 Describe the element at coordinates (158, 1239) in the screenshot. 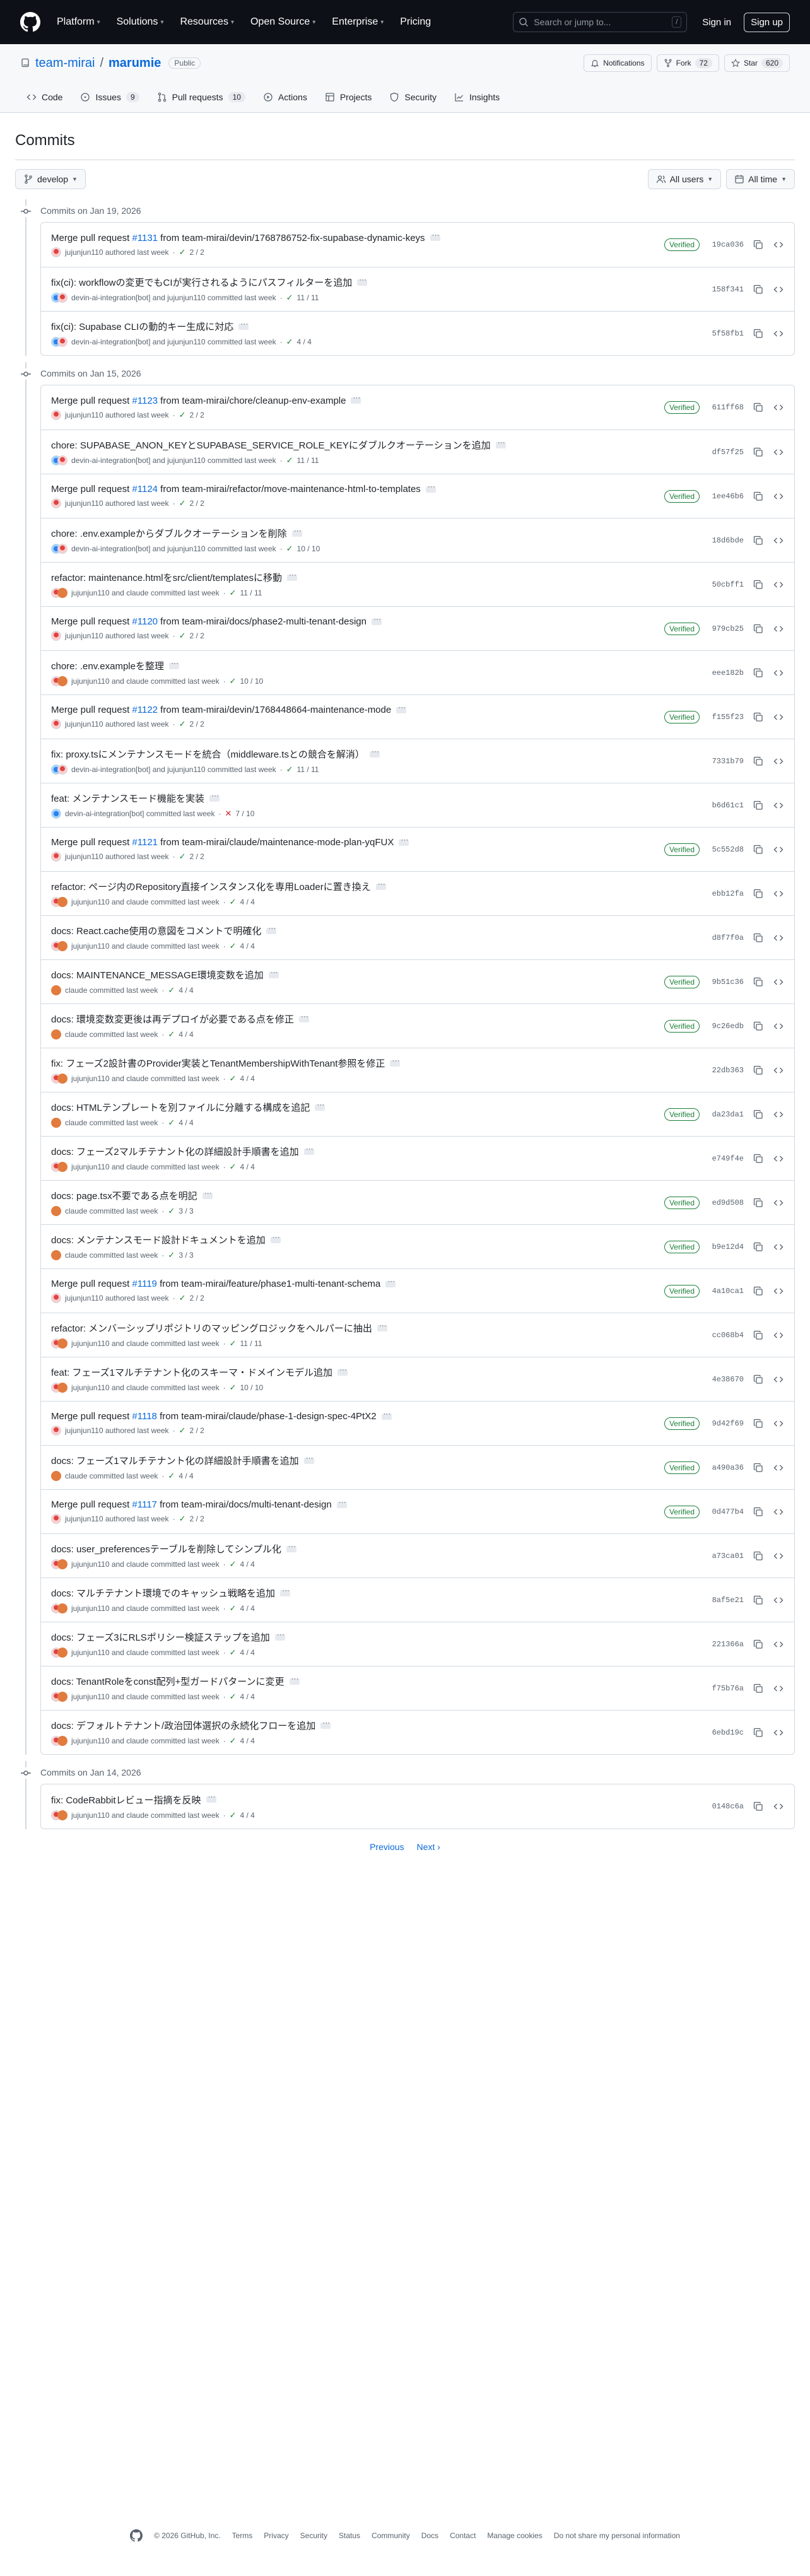

I see `commit-title-link: docs: メンテナンスモード設計ドキュメントを追加` at that location.